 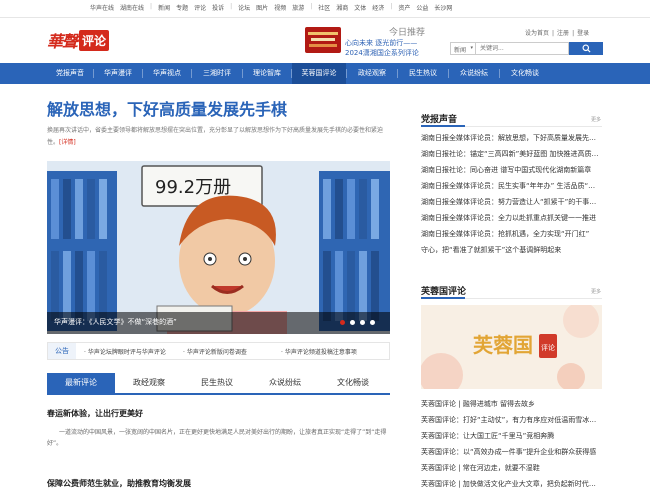 What do you see at coordinates (511, 218) in the screenshot?
I see `party-voice-item: 湖南日报全媒体评论员：全力以赴抓重点抓关键一一推进` at bounding box center [511, 218].